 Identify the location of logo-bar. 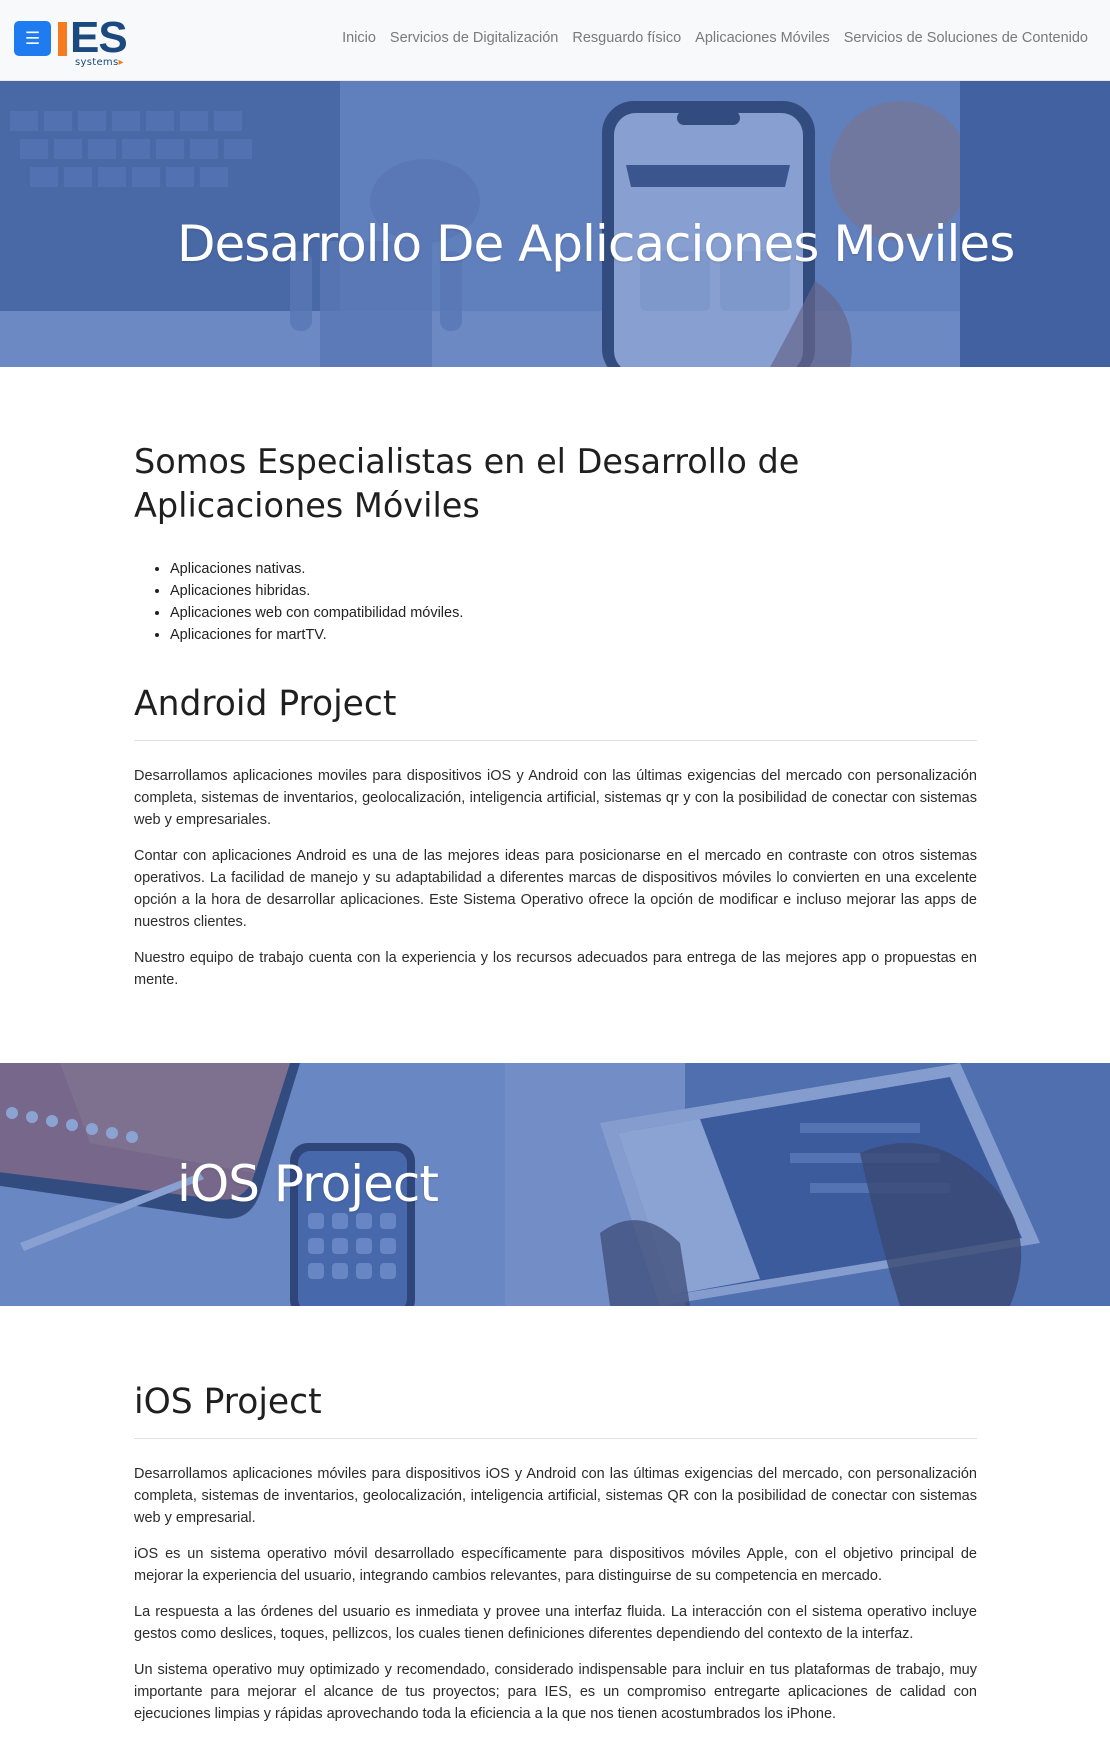
(62, 39).